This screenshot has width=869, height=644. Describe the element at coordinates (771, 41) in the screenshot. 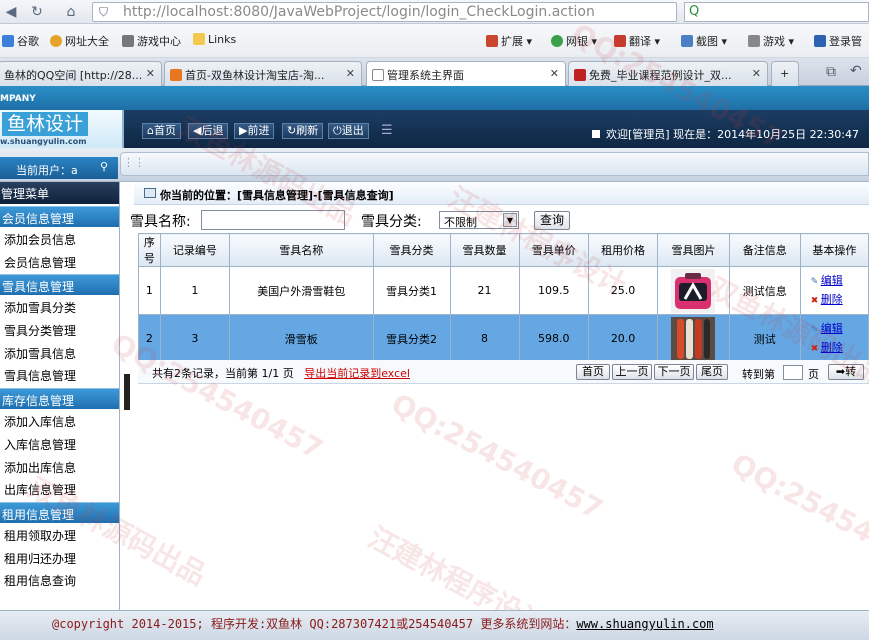

I see `game-button: 游戏 ▾` at that location.